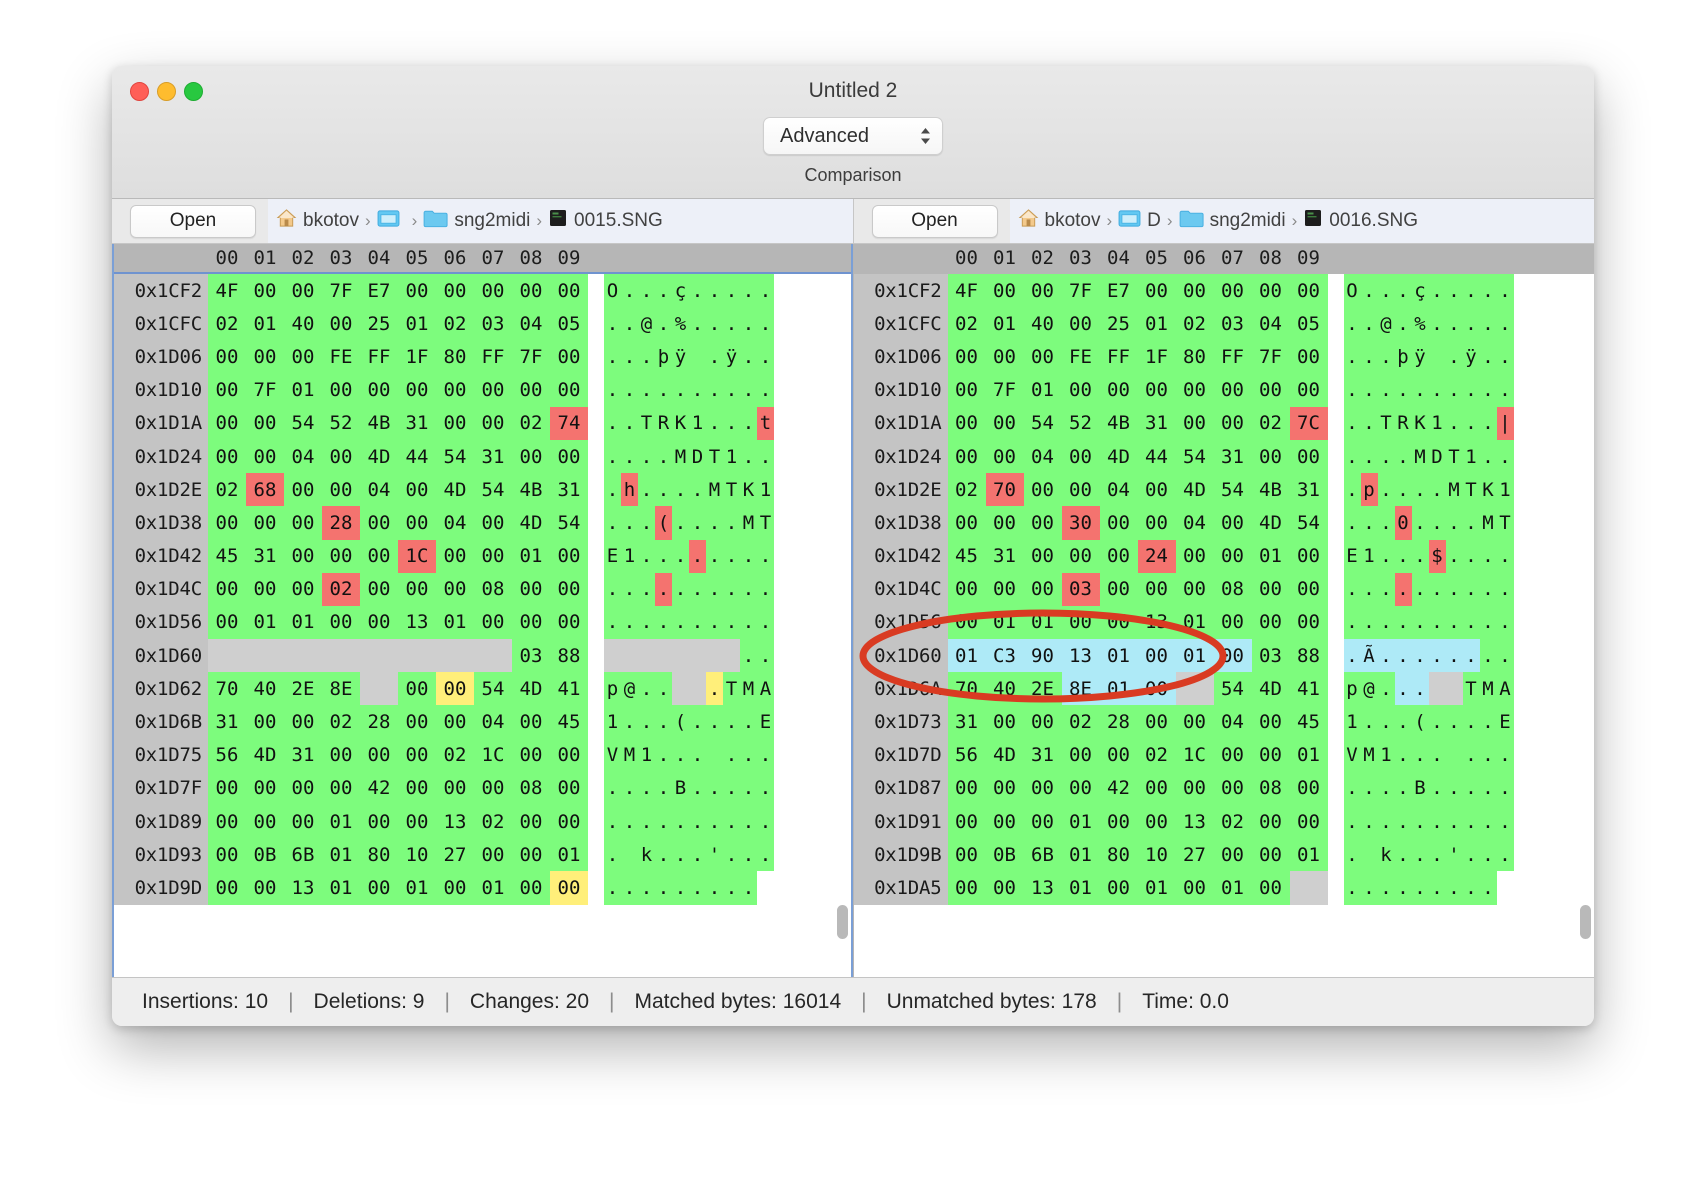  I want to click on row-ascii: ....MDT1.., so click(727, 456).